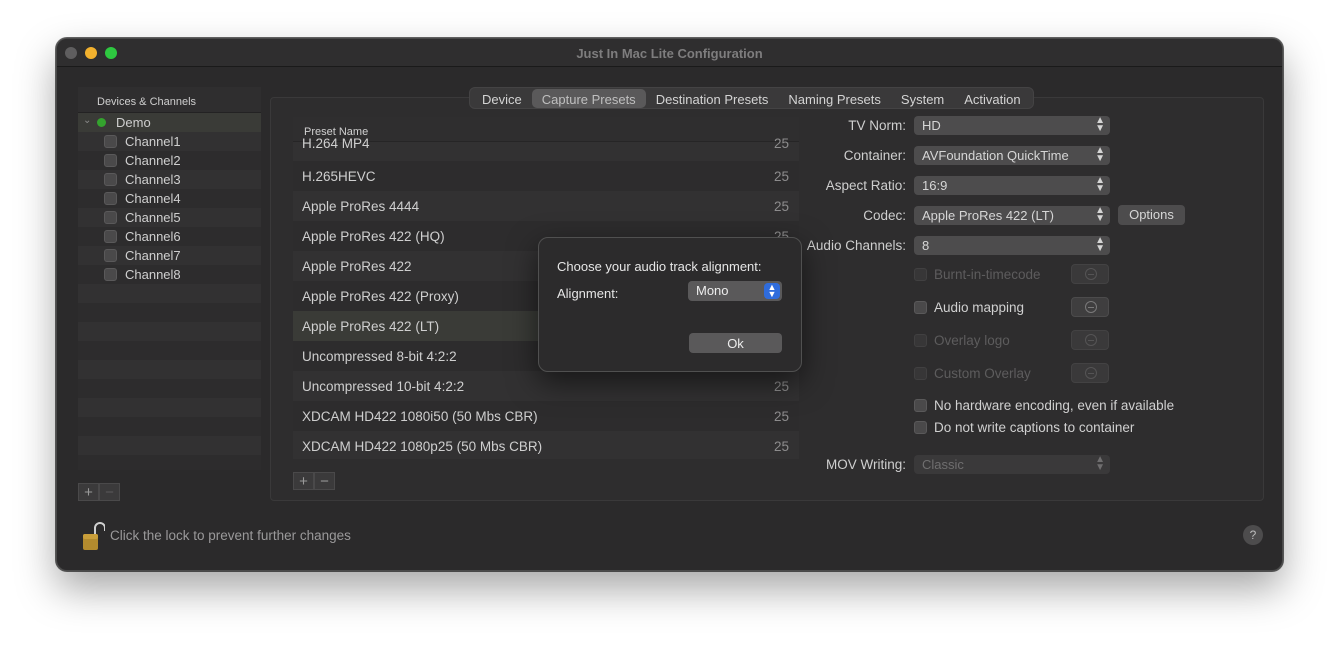 The height and width of the screenshot is (645, 1339). What do you see at coordinates (361, 206) in the screenshot?
I see `preset-name: Apple ProRes 4444` at bounding box center [361, 206].